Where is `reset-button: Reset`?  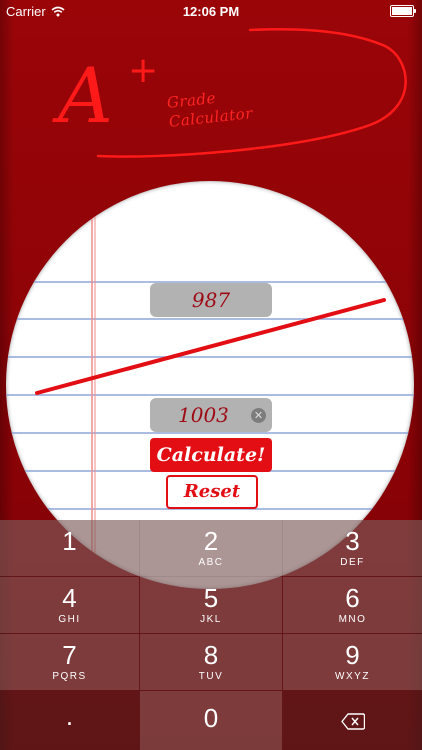
reset-button: Reset is located at coordinates (212, 492).